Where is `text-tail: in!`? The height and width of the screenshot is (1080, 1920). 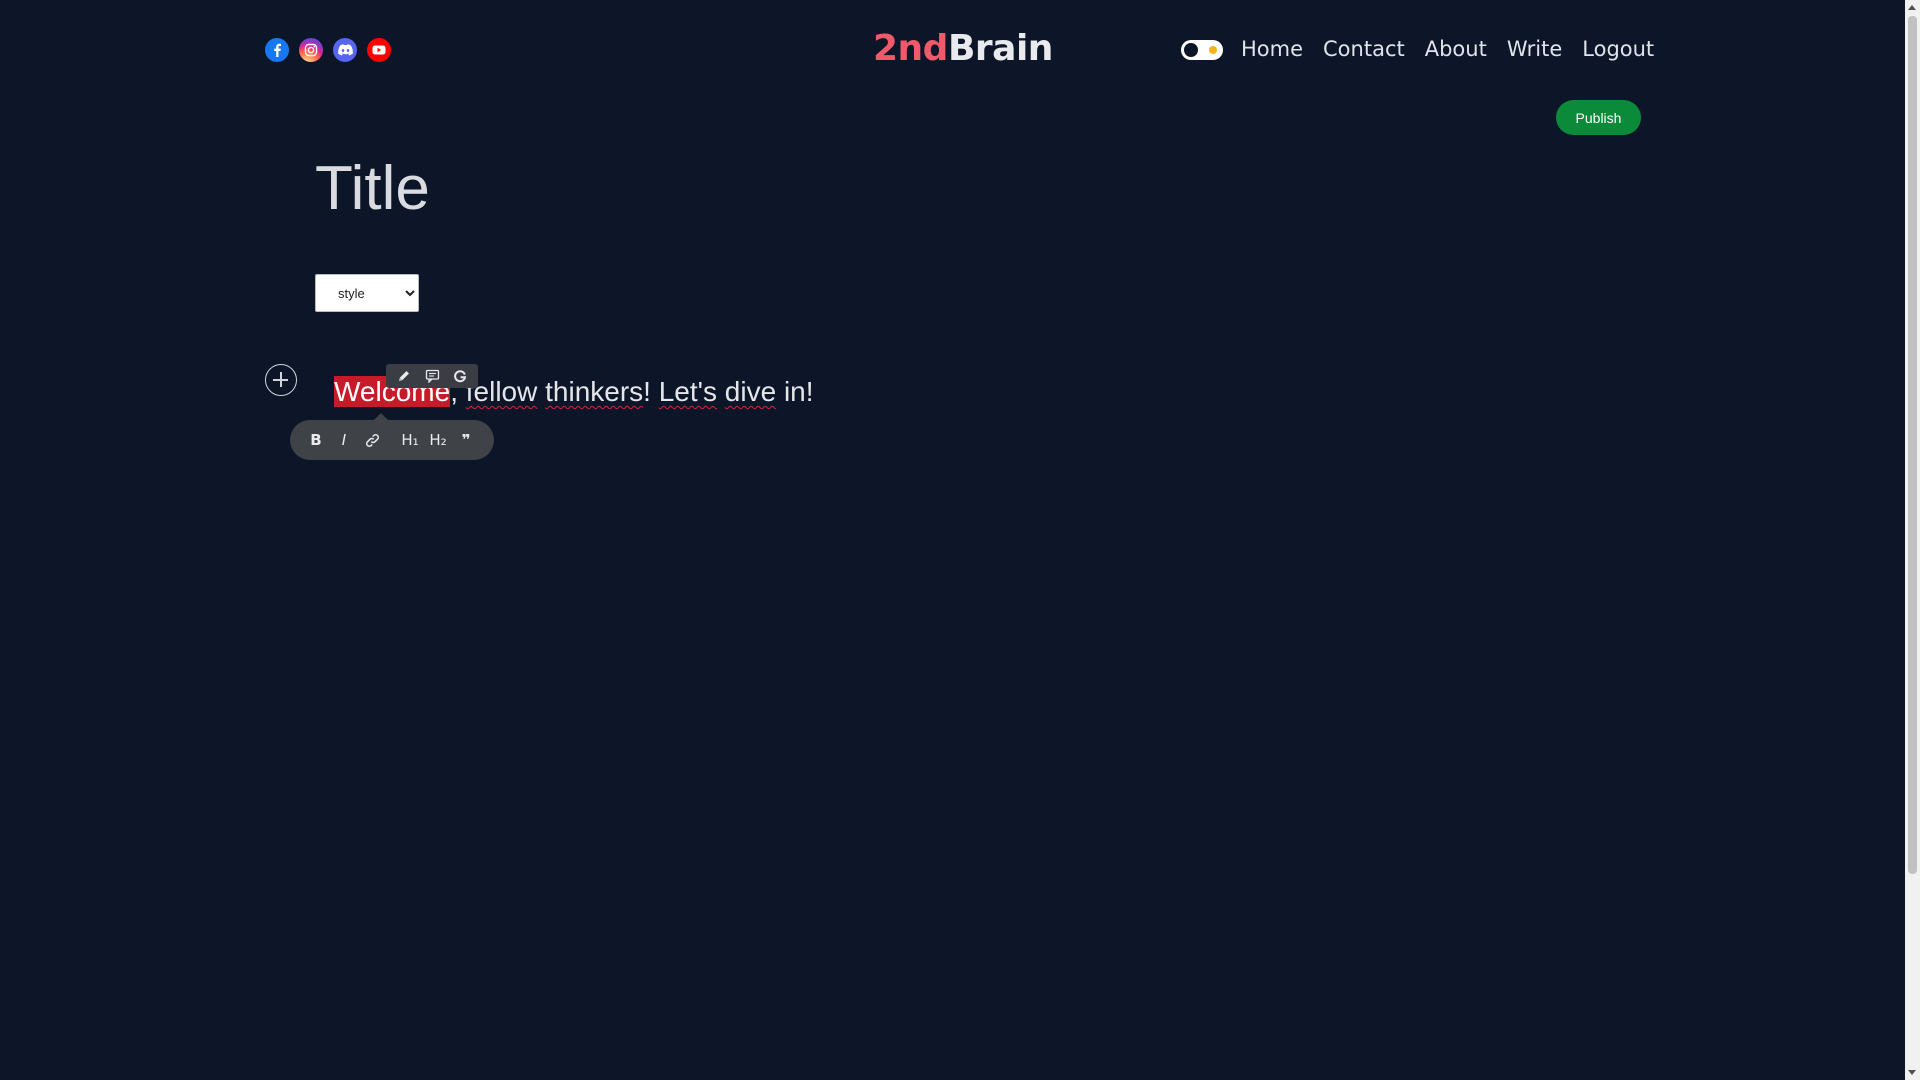
text-tail: in! is located at coordinates (795, 391).